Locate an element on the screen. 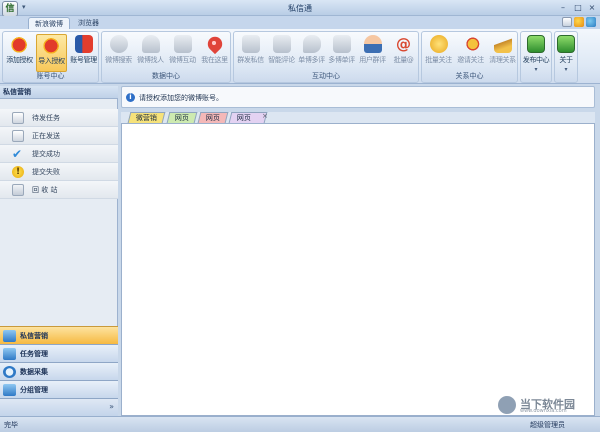 The height and width of the screenshot is (432, 600). mass-message-button: 群发私信 is located at coordinates (250, 53).